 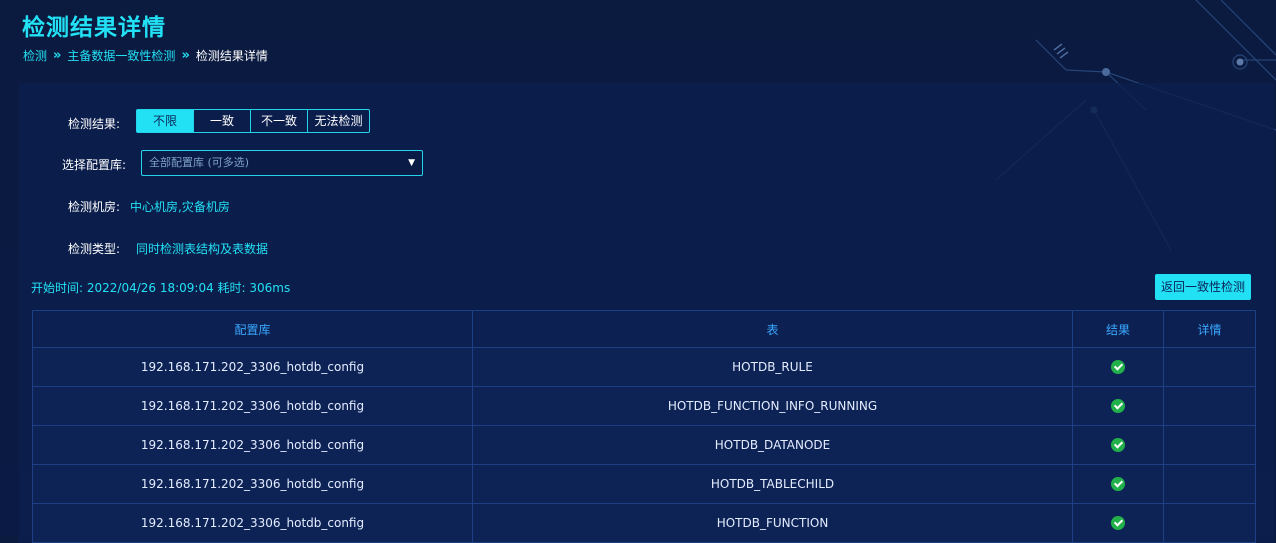 What do you see at coordinates (231, 56) in the screenshot?
I see `breadcrumb-current: 检测结果详情` at bounding box center [231, 56].